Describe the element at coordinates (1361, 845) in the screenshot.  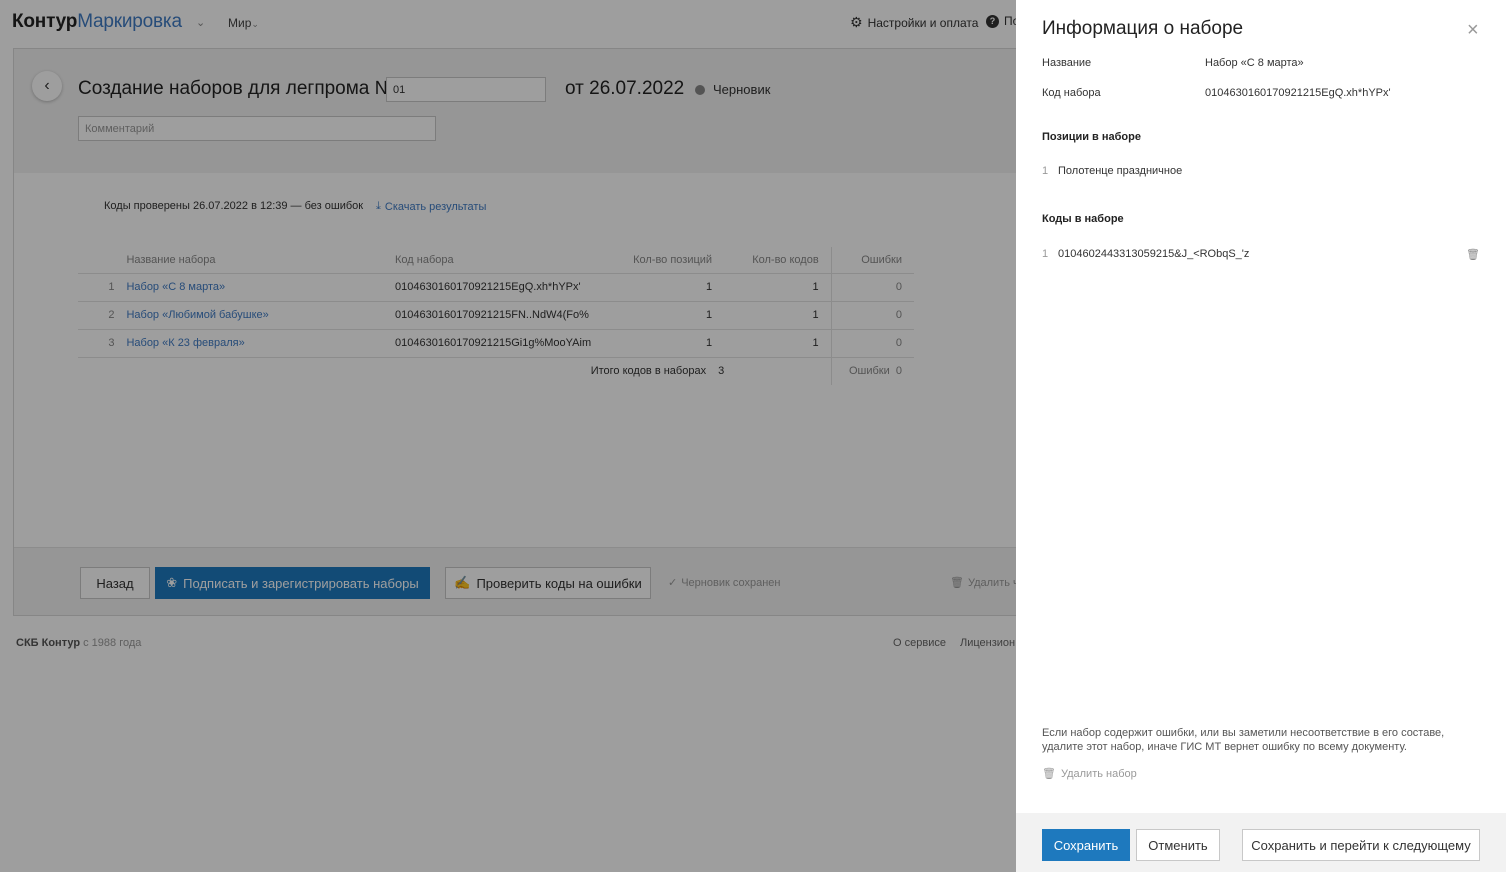
I see `save-next-button: Сохранить и перейти к следующему` at that location.